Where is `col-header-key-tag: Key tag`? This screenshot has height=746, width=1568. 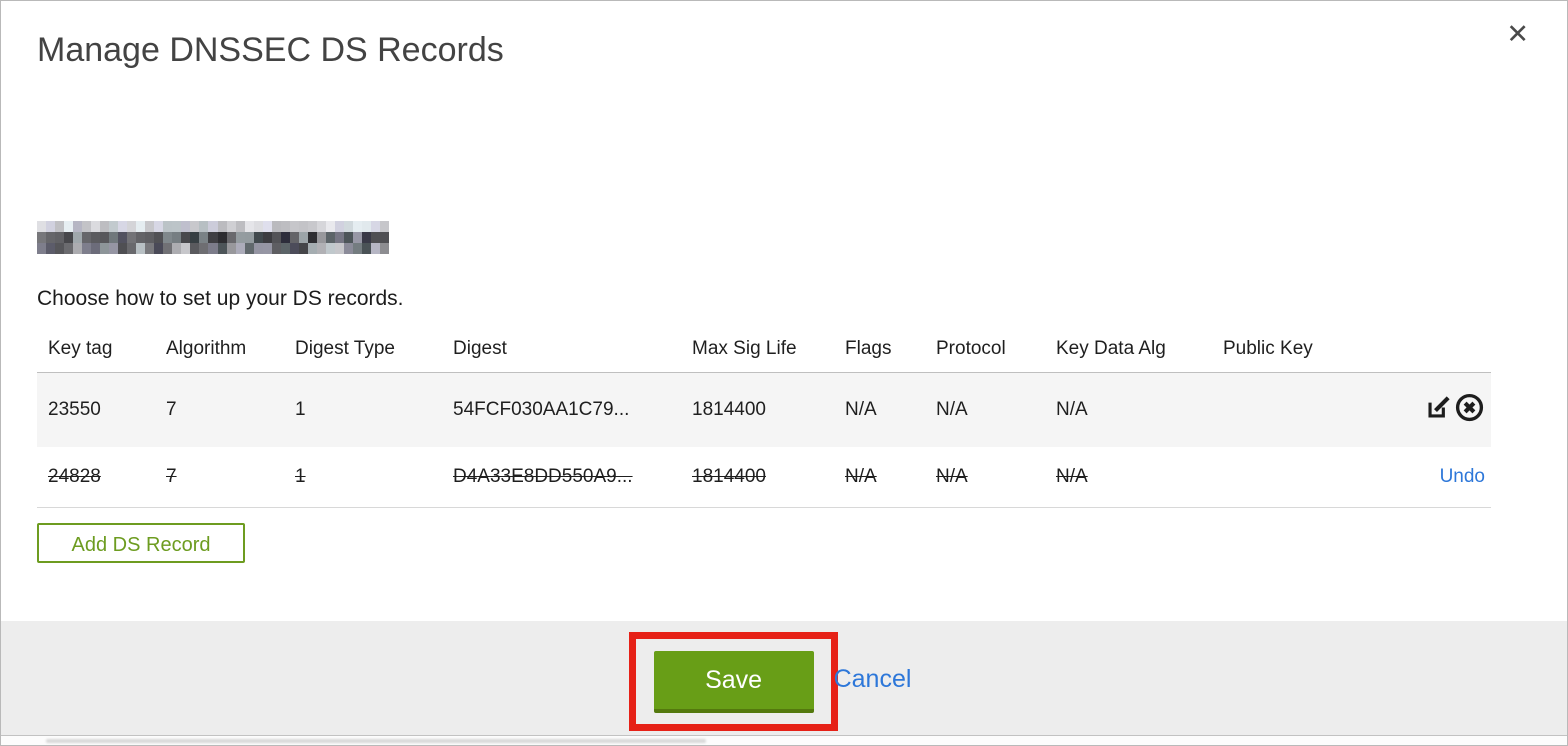 col-header-key-tag: Key tag is located at coordinates (96, 350).